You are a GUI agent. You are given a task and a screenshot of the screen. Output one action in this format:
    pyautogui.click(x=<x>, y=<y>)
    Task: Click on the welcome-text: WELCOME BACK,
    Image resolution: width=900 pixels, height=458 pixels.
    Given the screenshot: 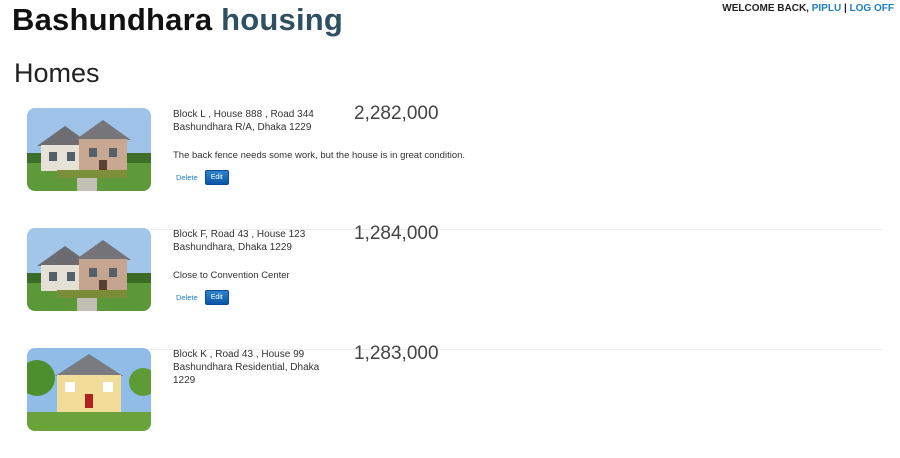 What is the action you would take?
    pyautogui.click(x=767, y=8)
    